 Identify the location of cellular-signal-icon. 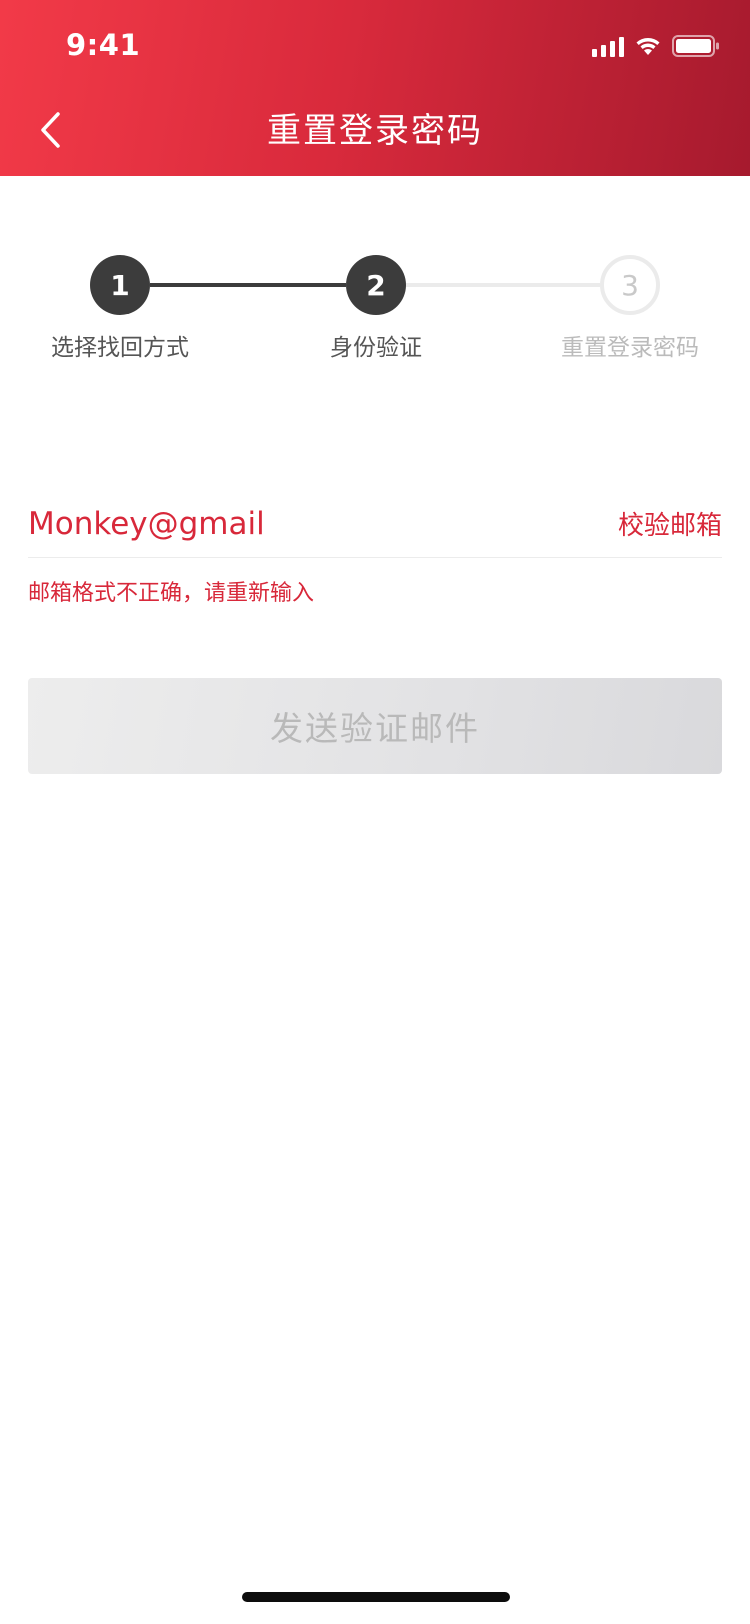
(608, 46).